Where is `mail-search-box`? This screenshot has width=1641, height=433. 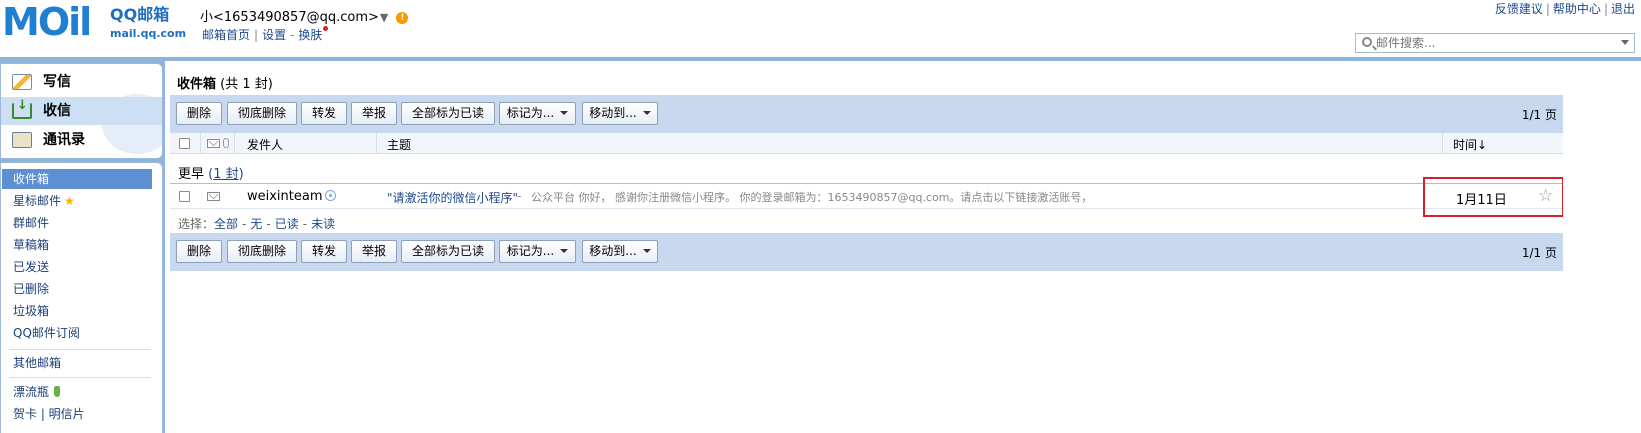
mail-search-box is located at coordinates (1495, 43).